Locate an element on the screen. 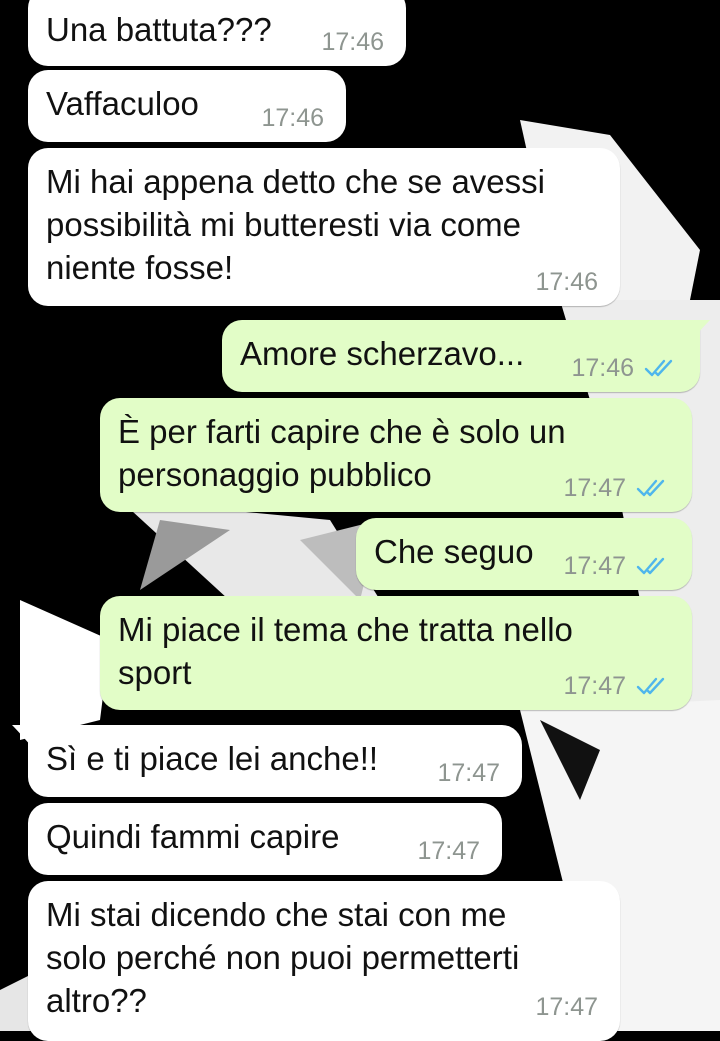  bubble-tail-incoming is located at coordinates (22, 736).